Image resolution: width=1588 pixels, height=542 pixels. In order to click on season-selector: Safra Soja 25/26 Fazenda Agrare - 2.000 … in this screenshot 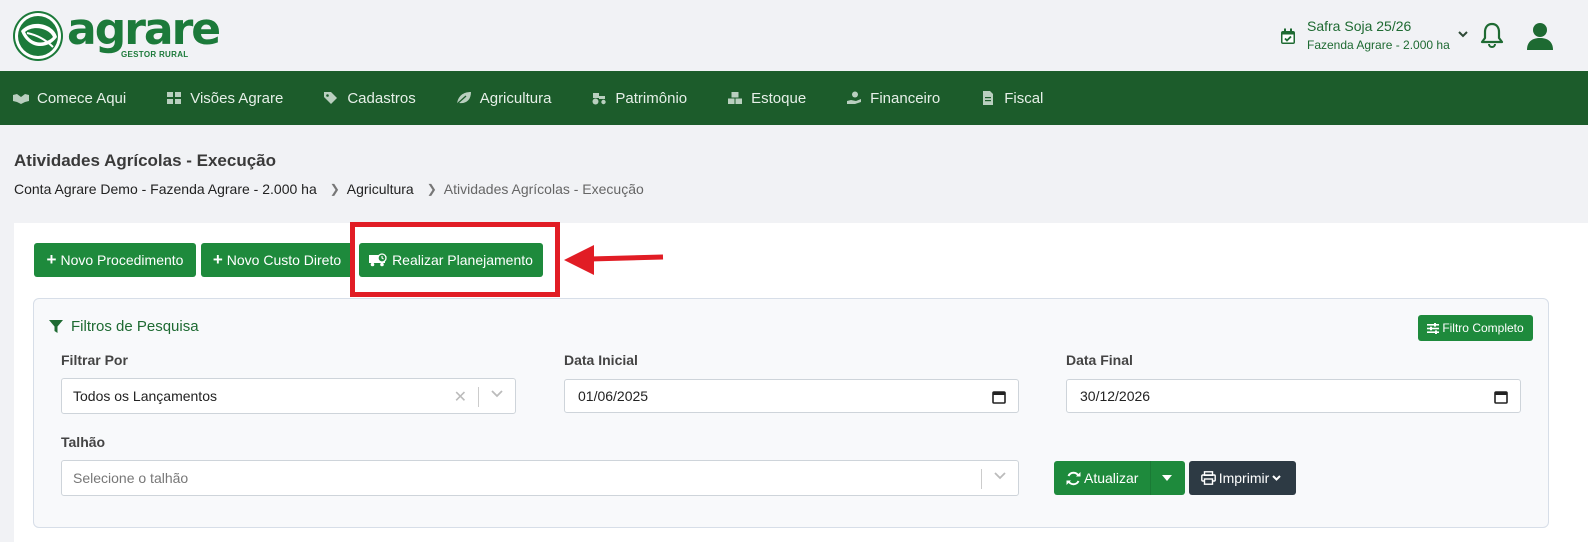, I will do `click(1374, 36)`.